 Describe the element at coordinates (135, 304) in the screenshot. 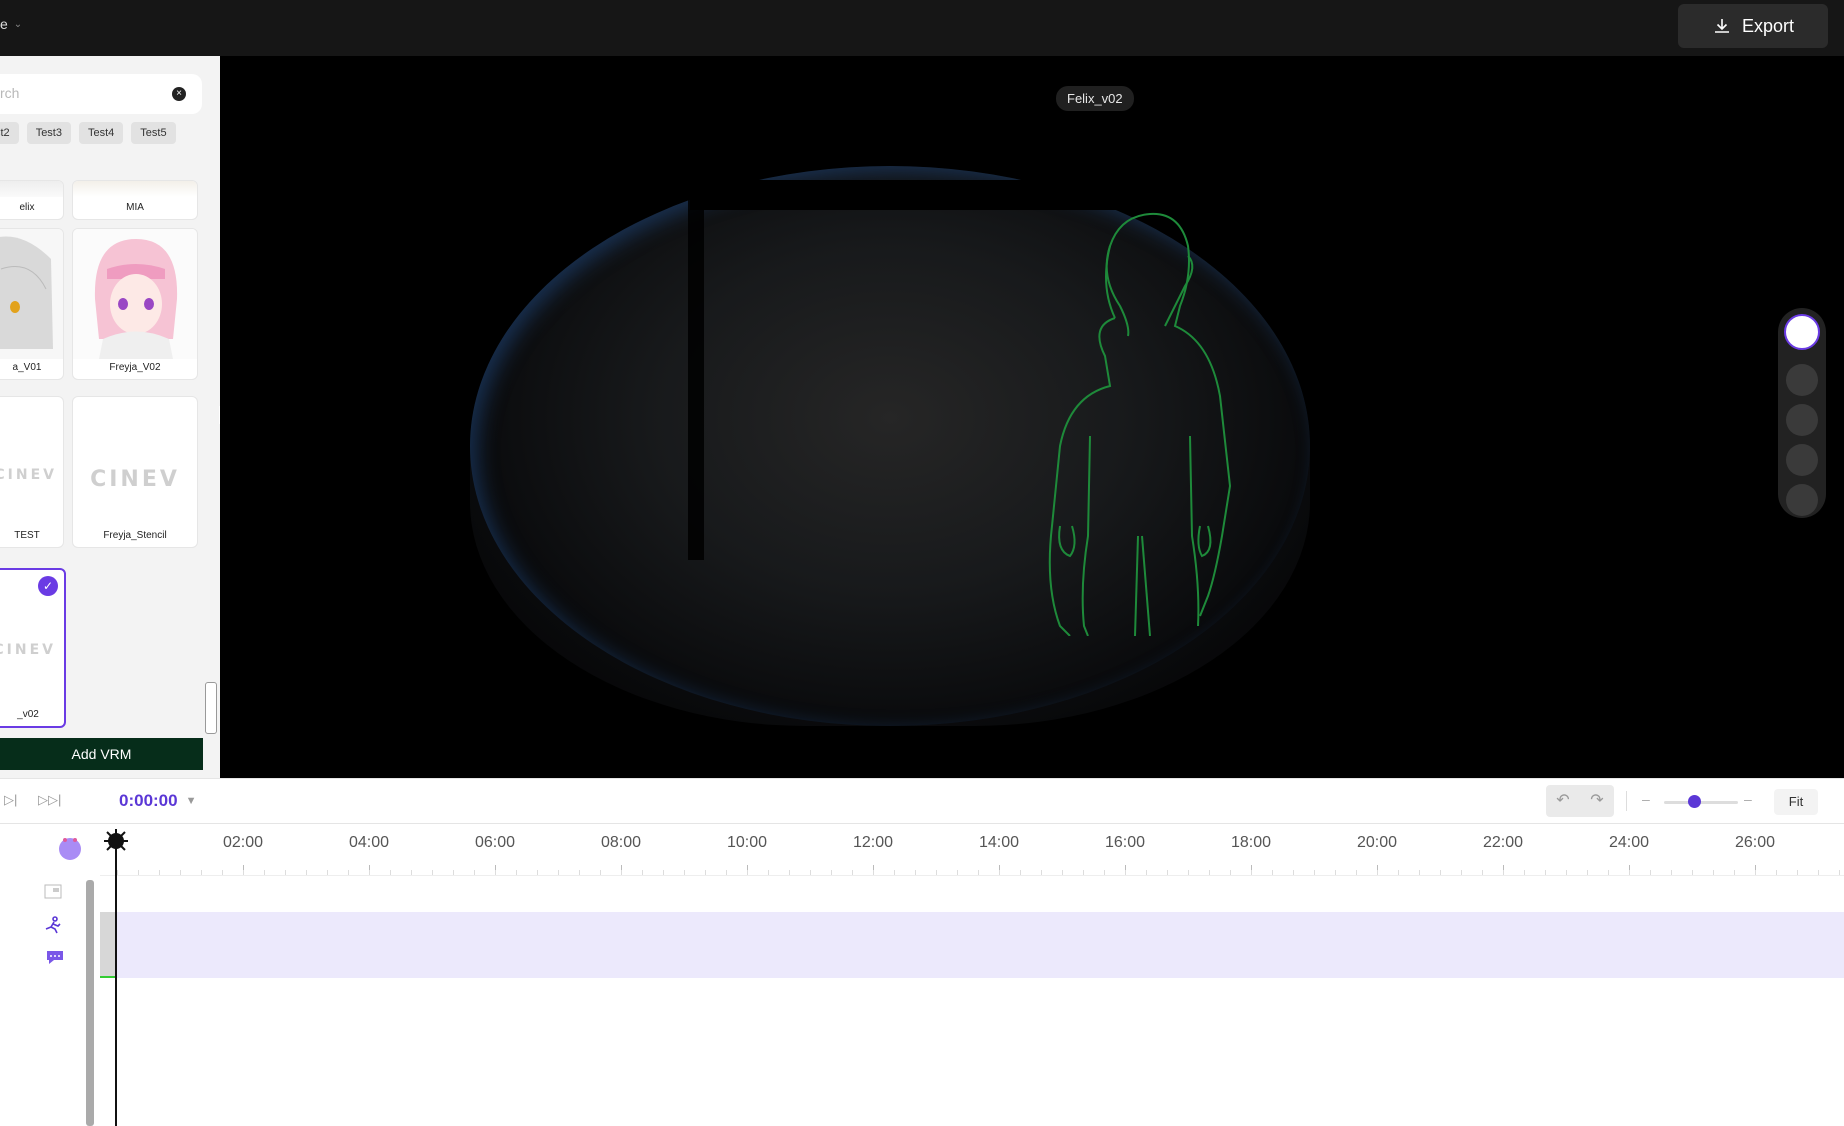

I see `avatar-card: Freyja_V02` at that location.